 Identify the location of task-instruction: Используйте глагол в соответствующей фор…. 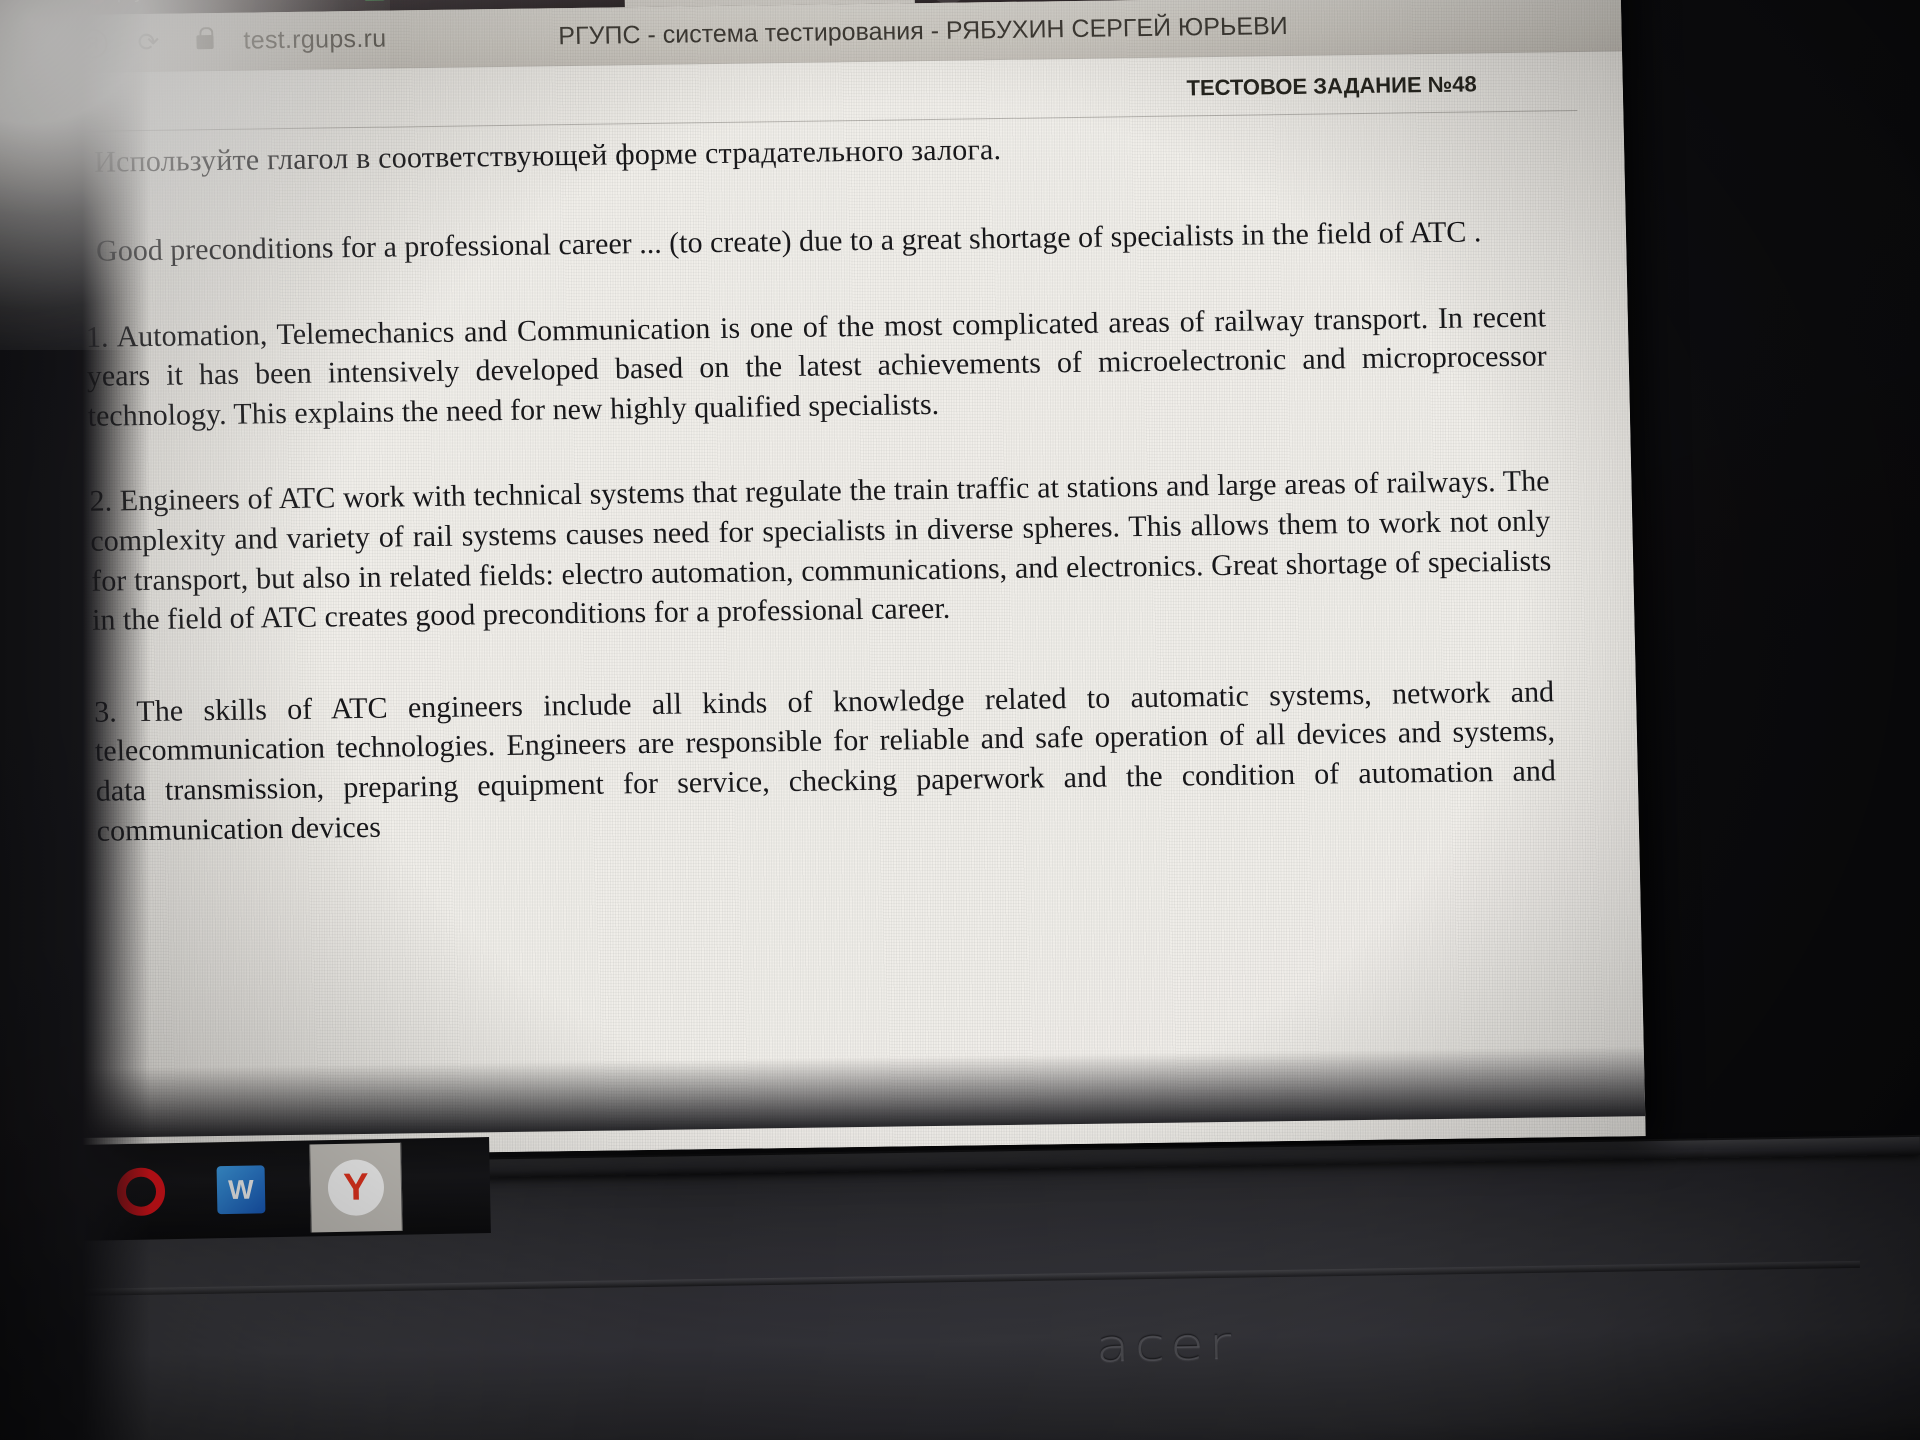
(547, 156).